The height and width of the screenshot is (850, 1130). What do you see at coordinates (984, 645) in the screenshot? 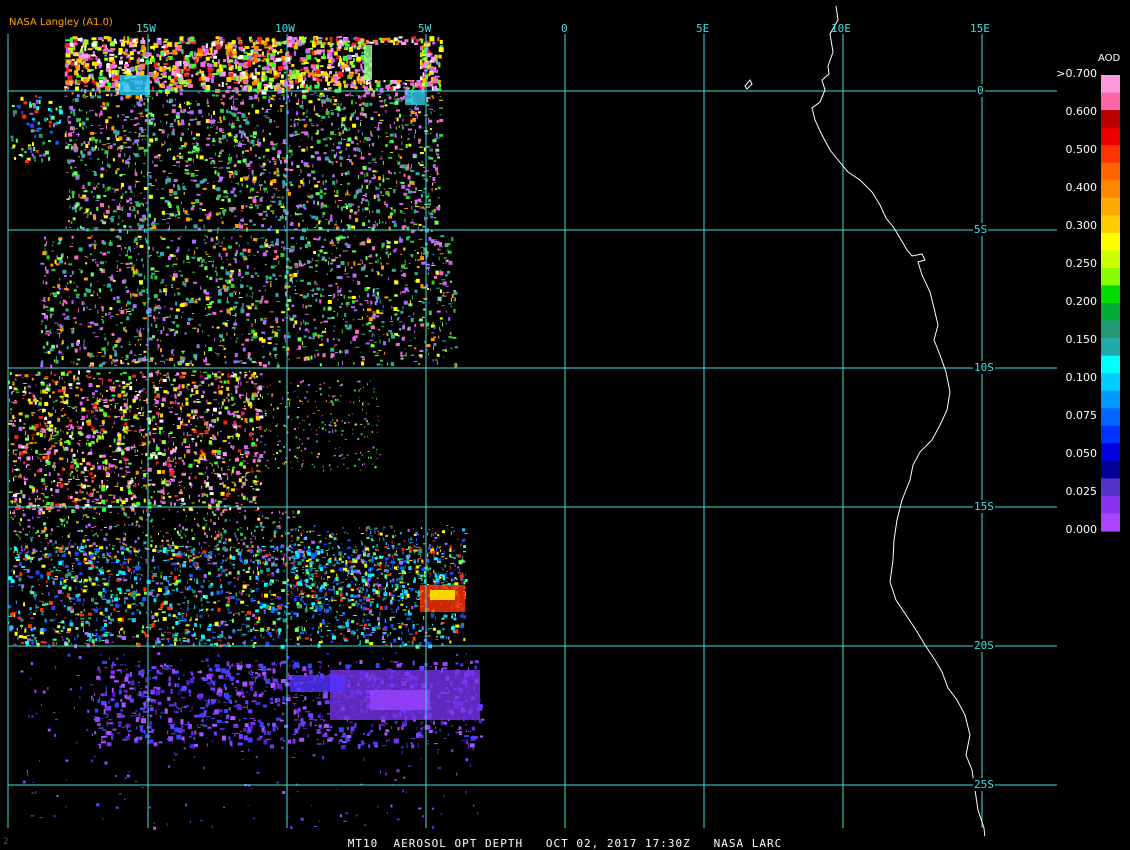
I see `latitude-label: 20S` at bounding box center [984, 645].